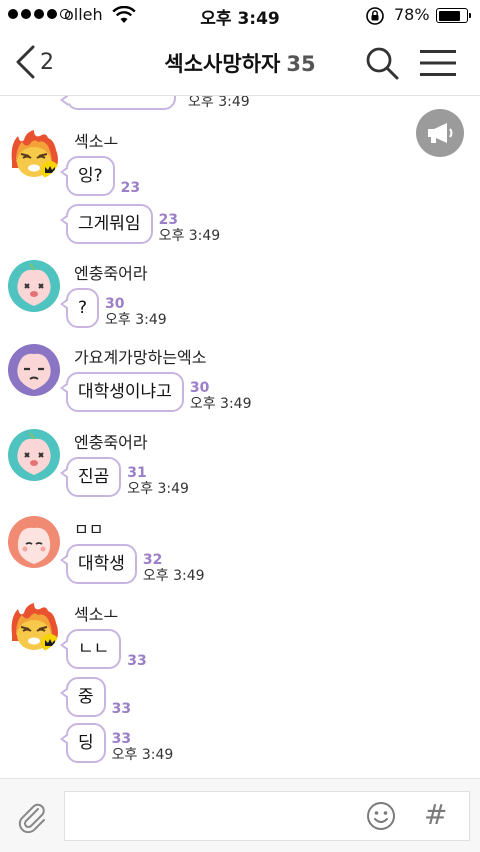  I want to click on chat-title: 섹소사망하자 35, so click(240, 63).